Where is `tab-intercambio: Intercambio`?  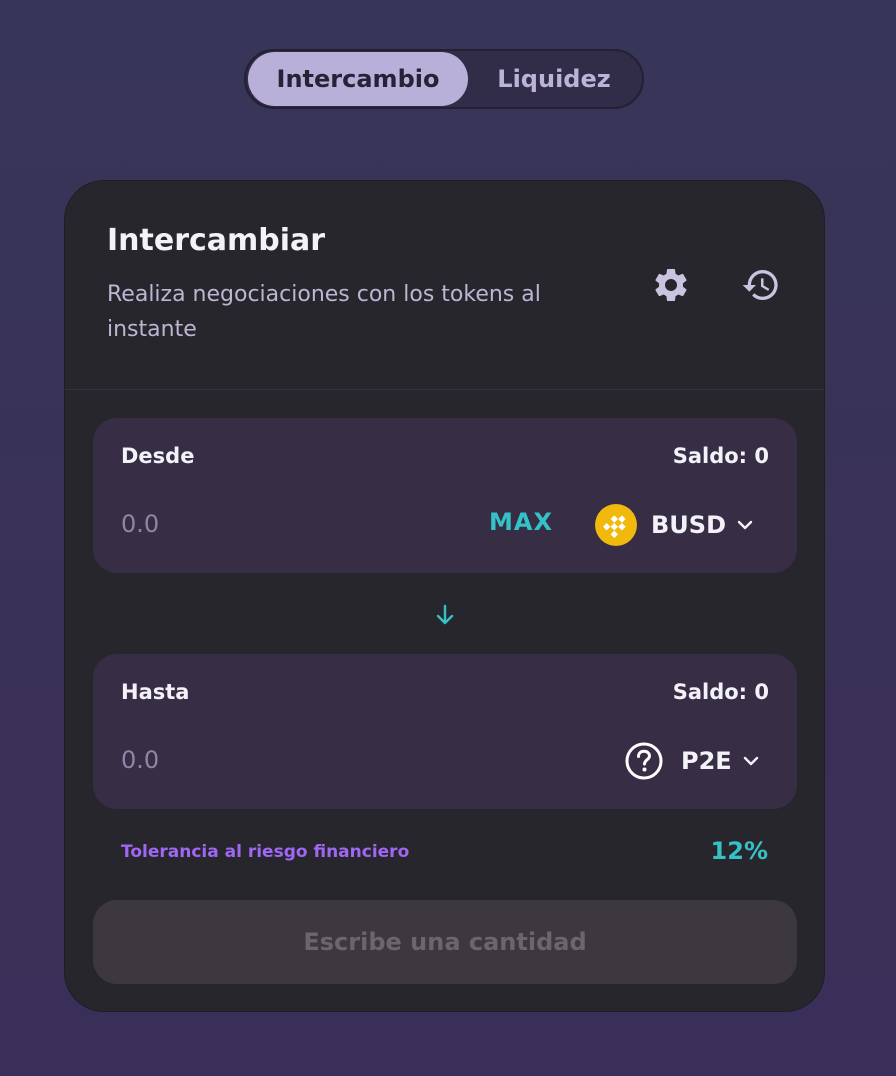 tab-intercambio: Intercambio is located at coordinates (358, 79).